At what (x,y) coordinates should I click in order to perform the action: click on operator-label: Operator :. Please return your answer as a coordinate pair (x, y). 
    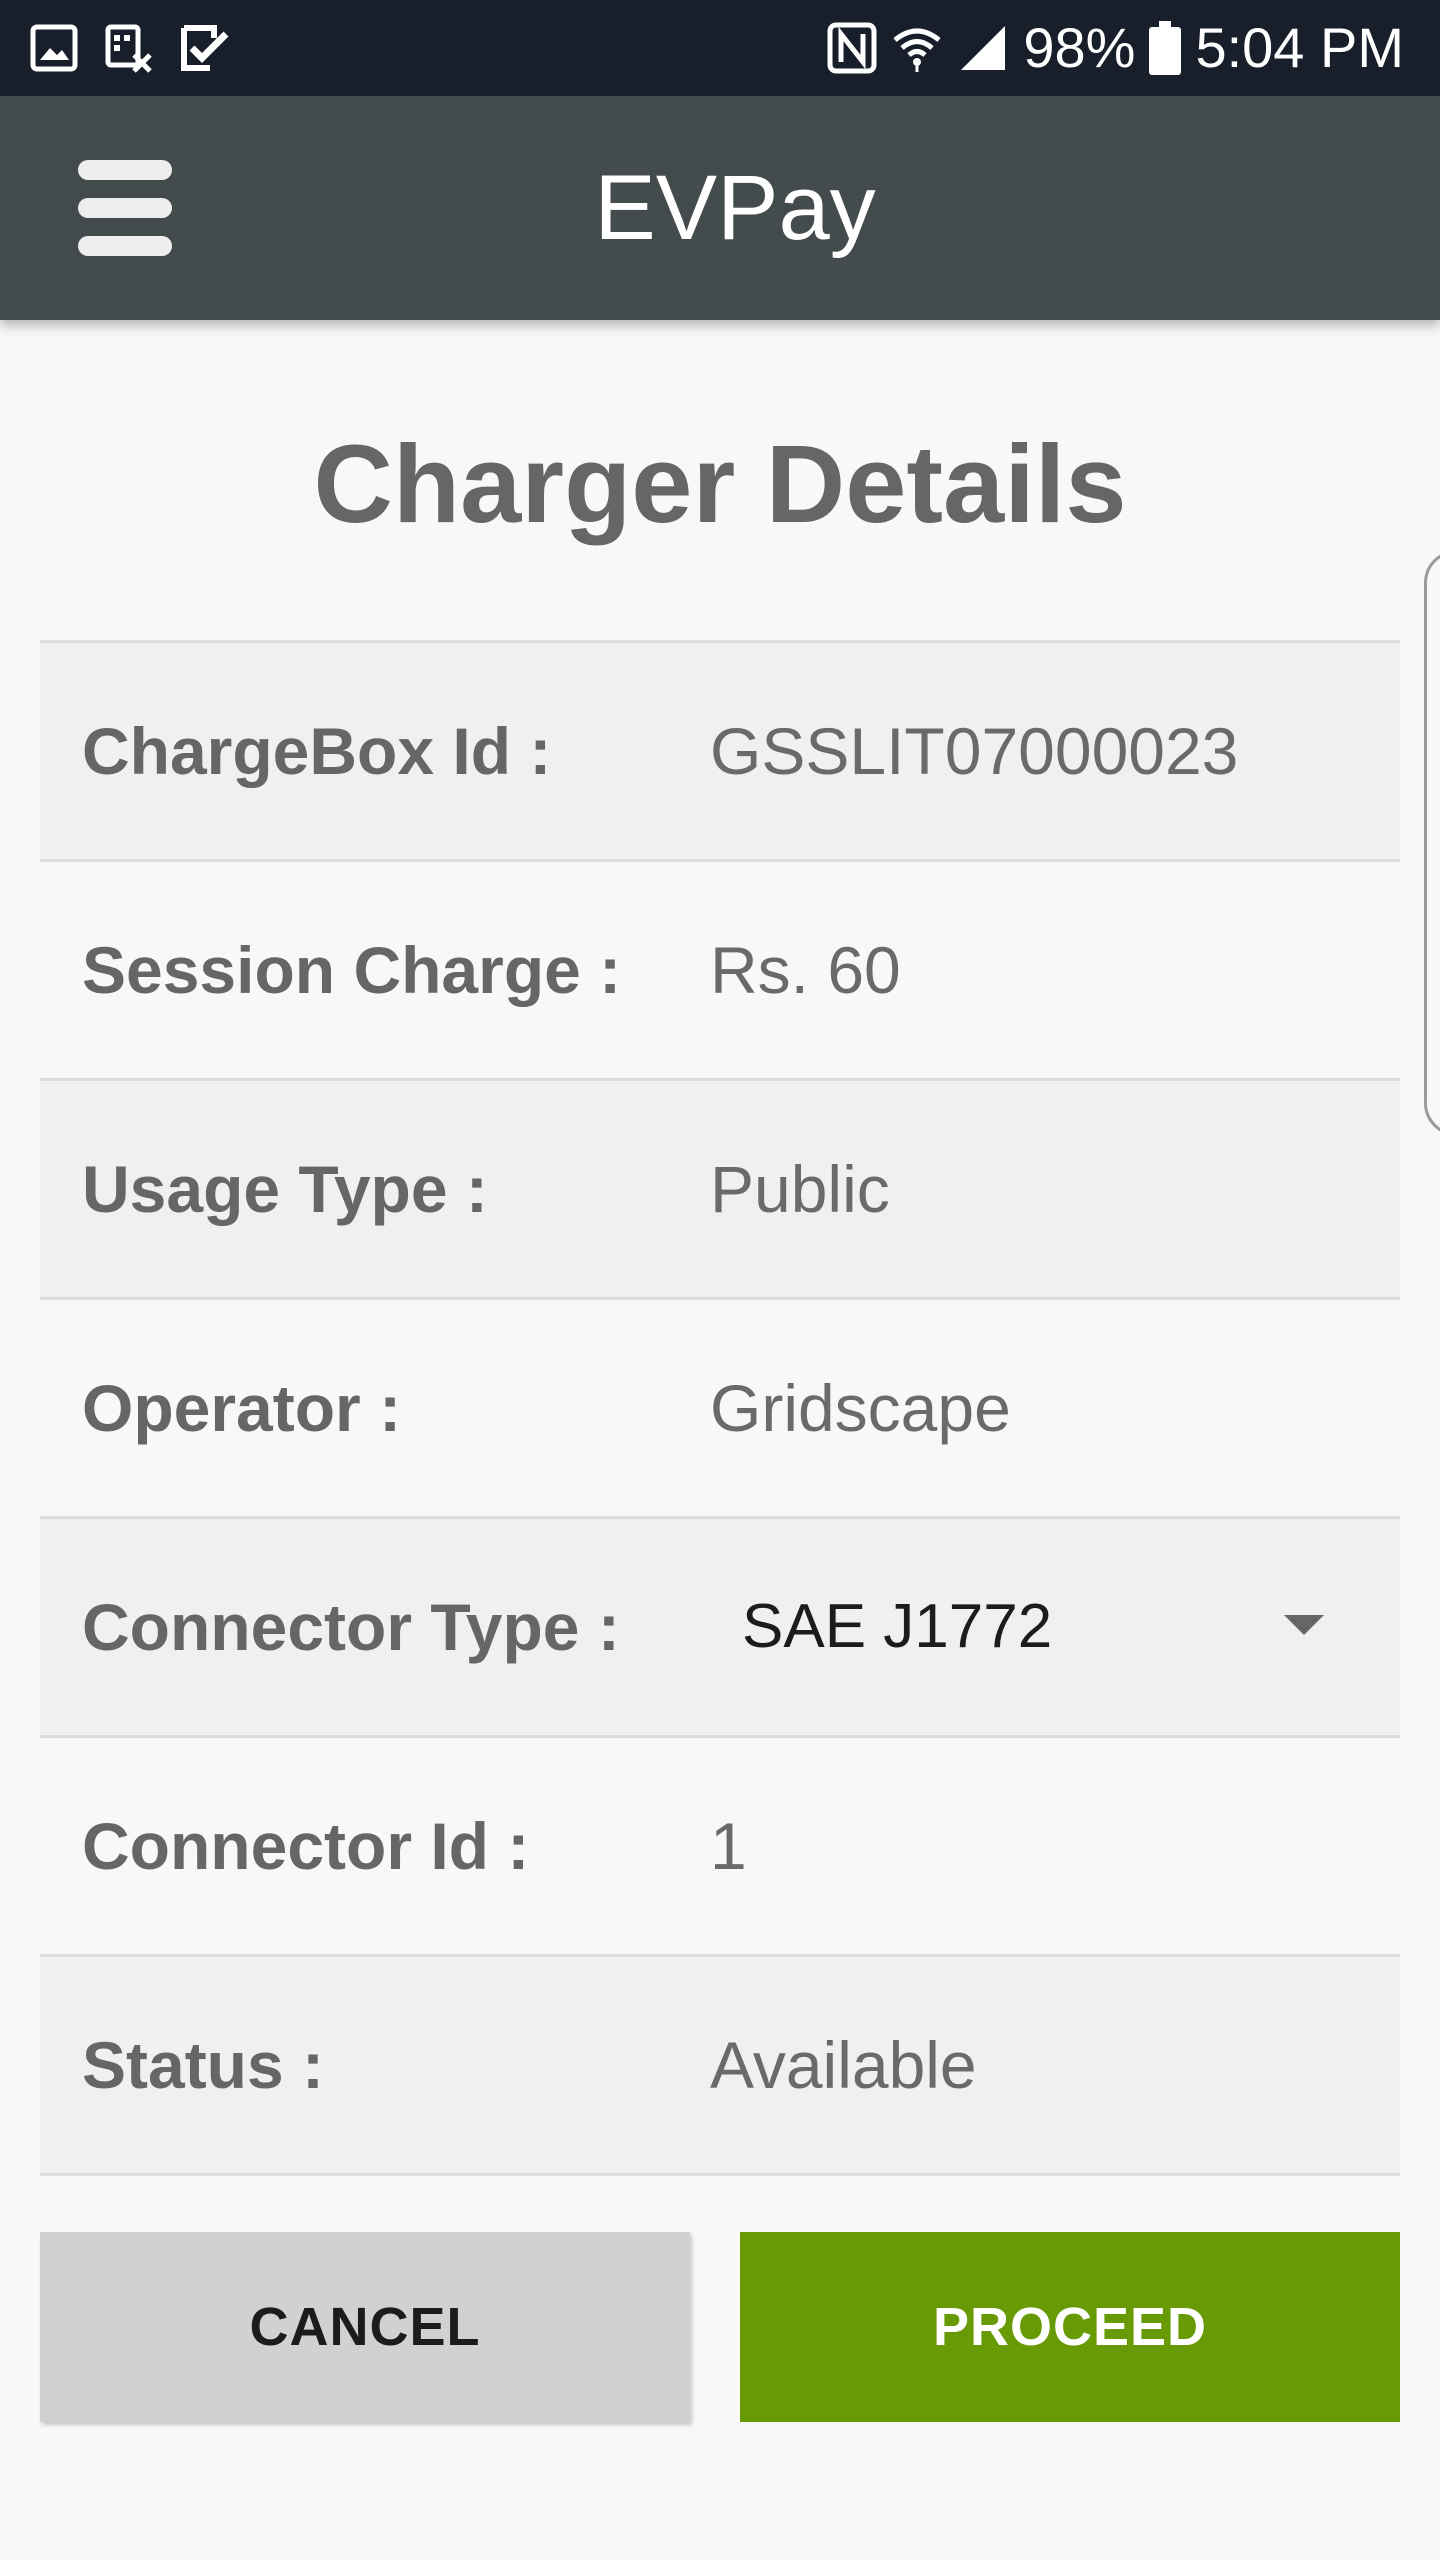
    Looking at the image, I should click on (242, 1408).